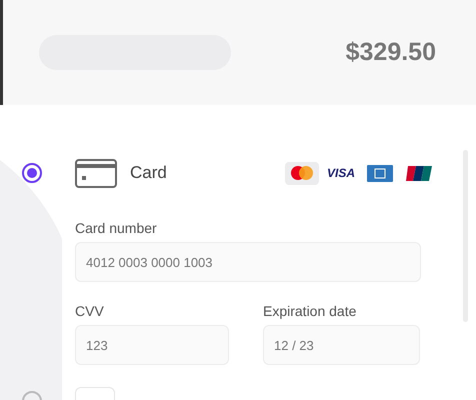  What do you see at coordinates (116, 228) in the screenshot?
I see `field-label: Card number` at bounding box center [116, 228].